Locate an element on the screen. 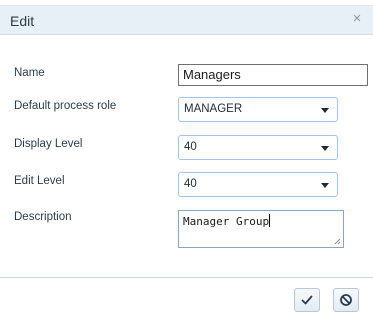 This screenshot has width=373, height=316. description-text: Manager Group is located at coordinates (226, 221).